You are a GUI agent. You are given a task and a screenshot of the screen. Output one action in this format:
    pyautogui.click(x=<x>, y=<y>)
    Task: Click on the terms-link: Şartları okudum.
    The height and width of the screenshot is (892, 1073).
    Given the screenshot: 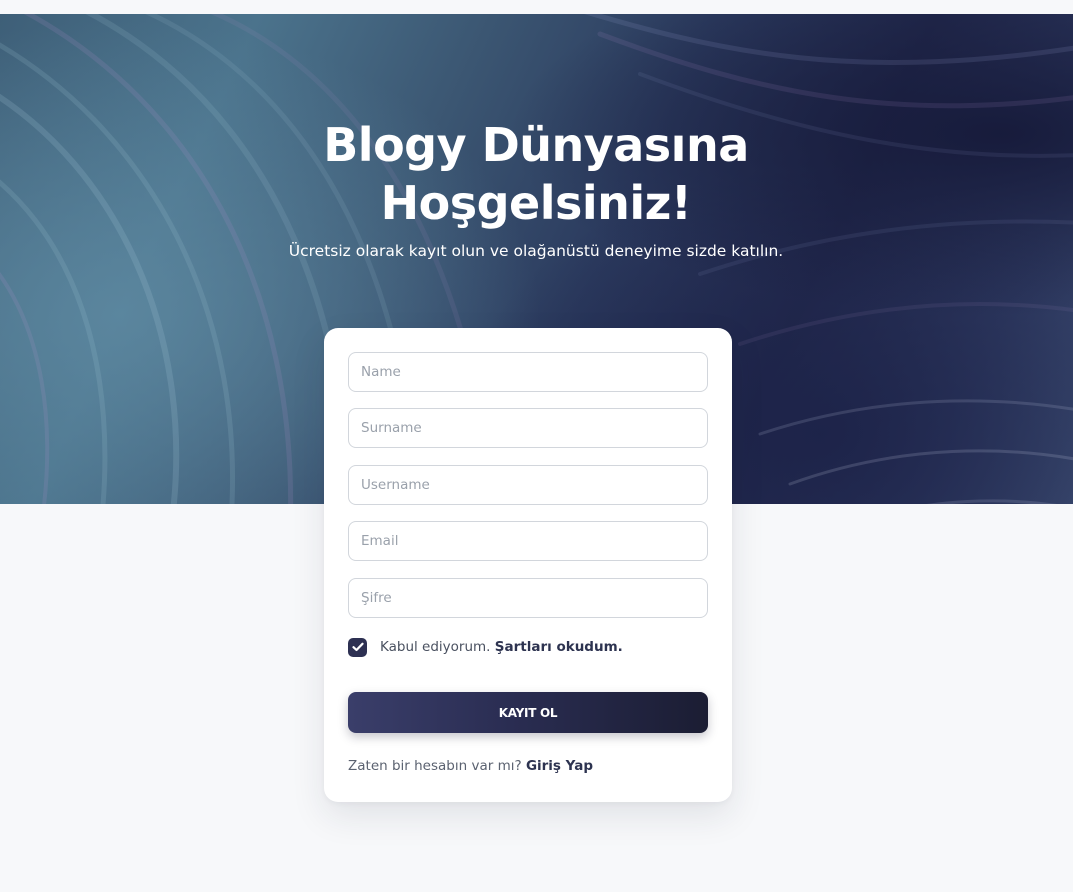 What is the action you would take?
    pyautogui.click(x=559, y=647)
    